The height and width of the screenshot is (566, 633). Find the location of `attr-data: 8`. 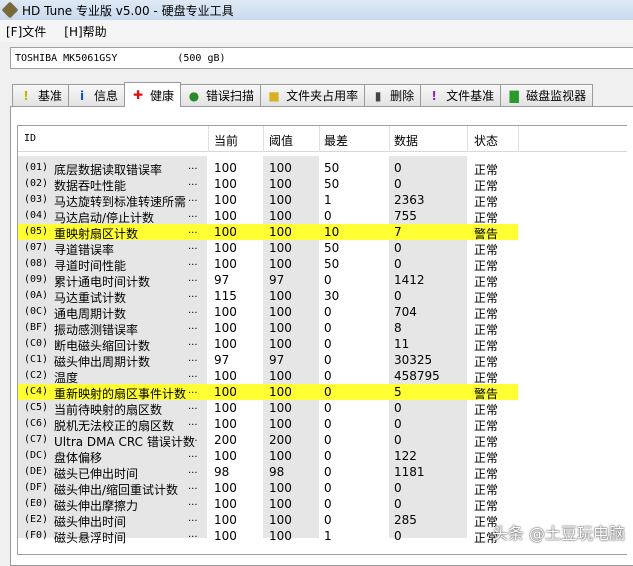

attr-data: 8 is located at coordinates (398, 328).